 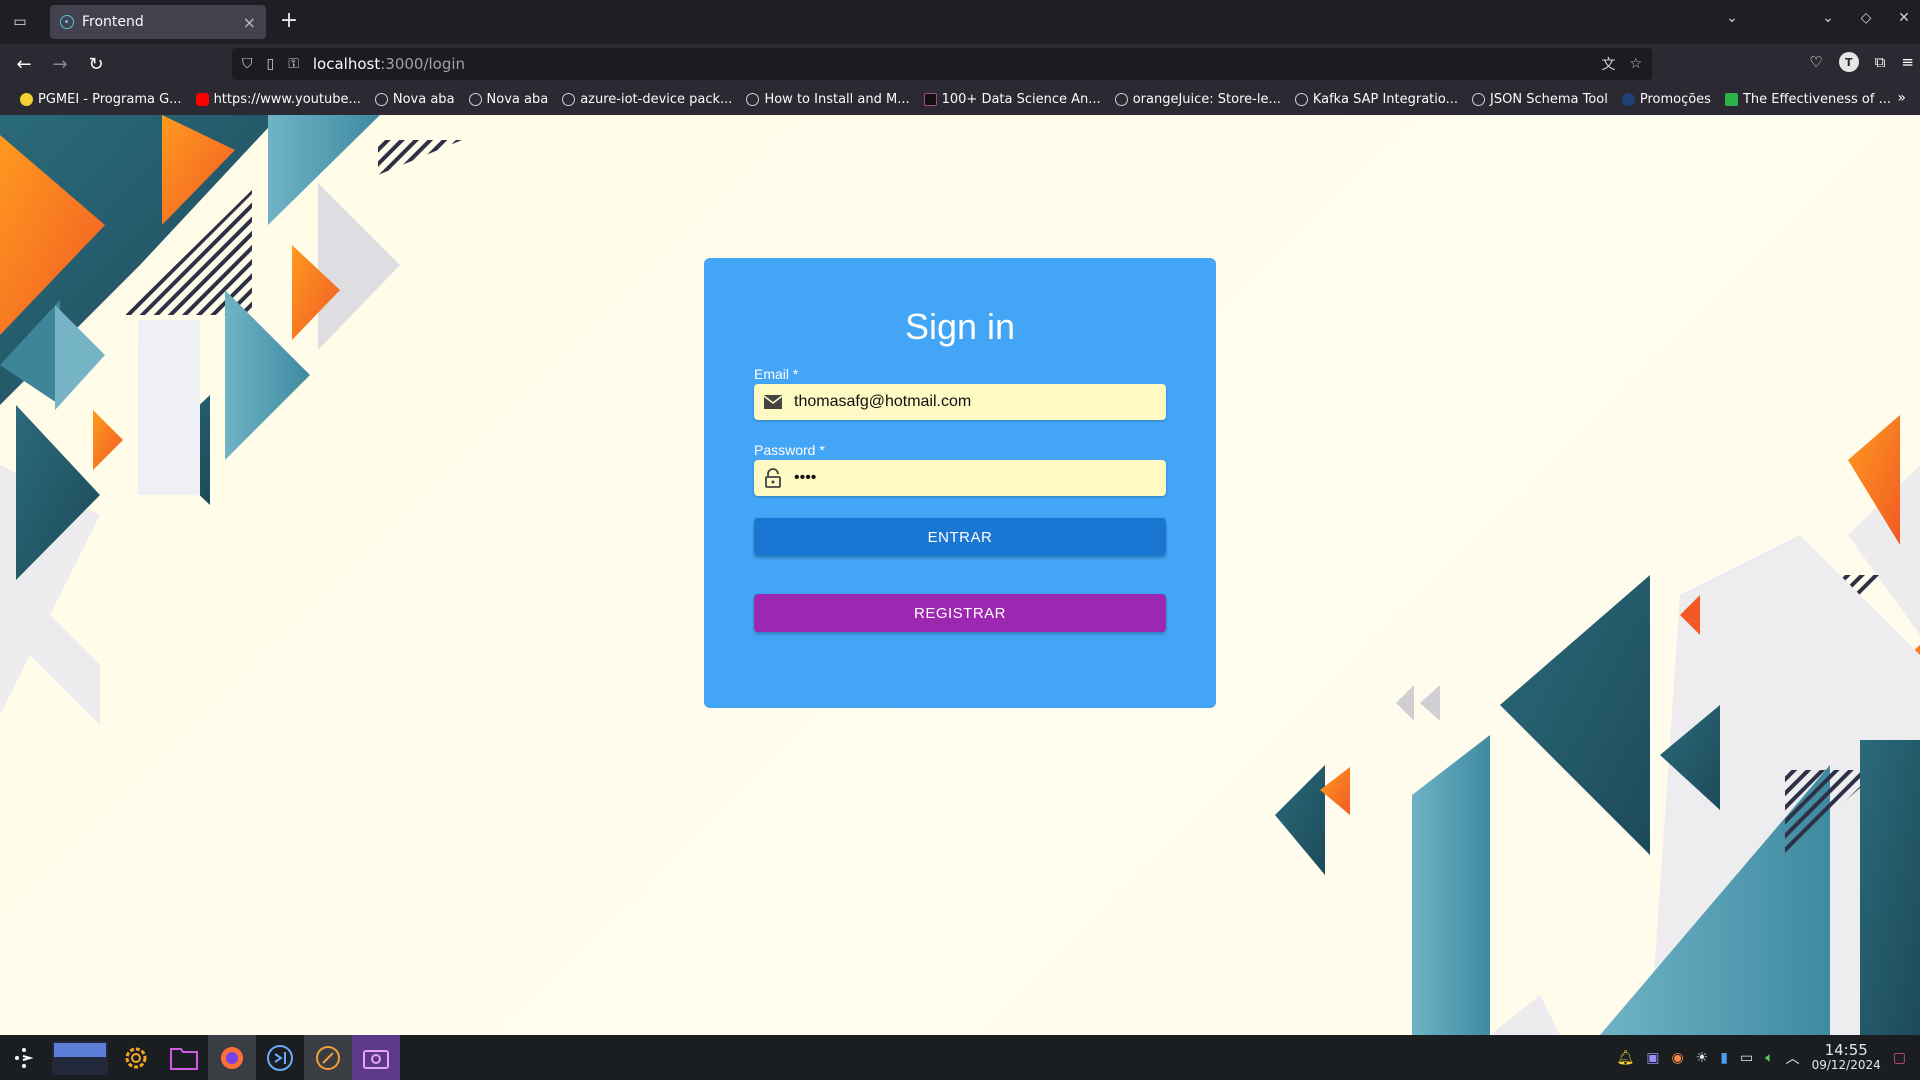 I want to click on youtube-icon, so click(x=202, y=99).